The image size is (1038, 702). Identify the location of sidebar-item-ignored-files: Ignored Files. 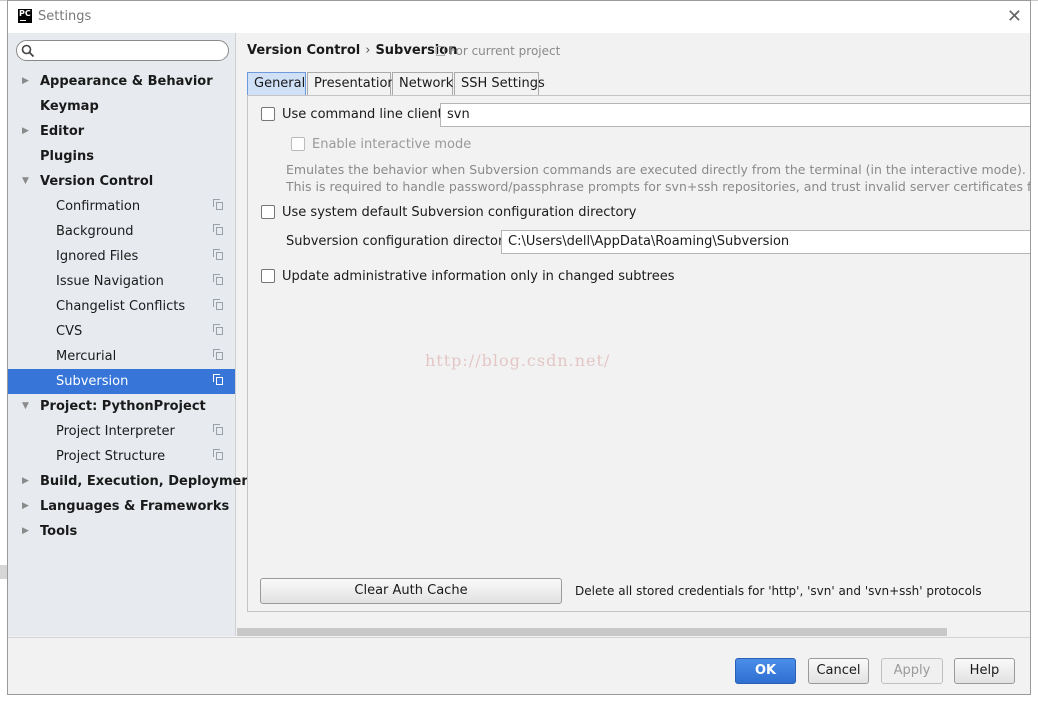
(121, 256).